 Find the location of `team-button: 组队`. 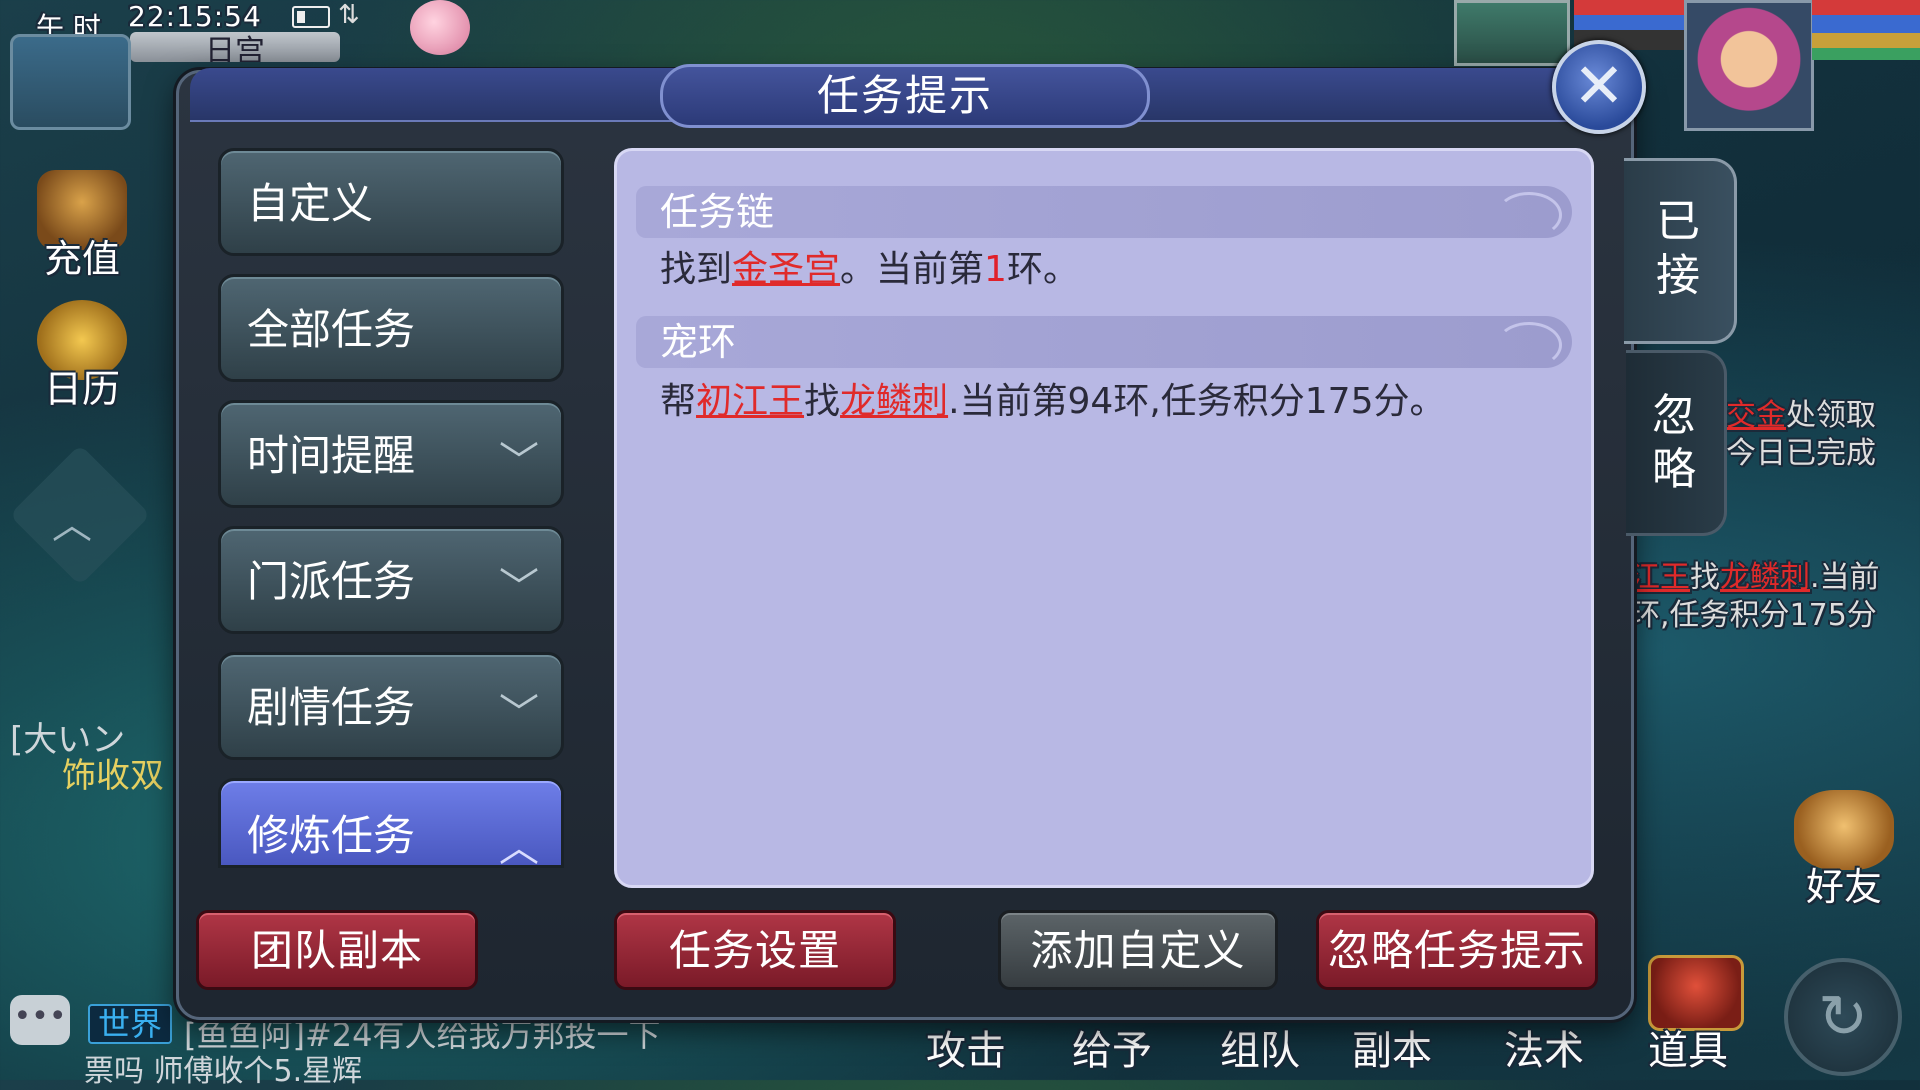

team-button: 组队 is located at coordinates (1260, 1047).